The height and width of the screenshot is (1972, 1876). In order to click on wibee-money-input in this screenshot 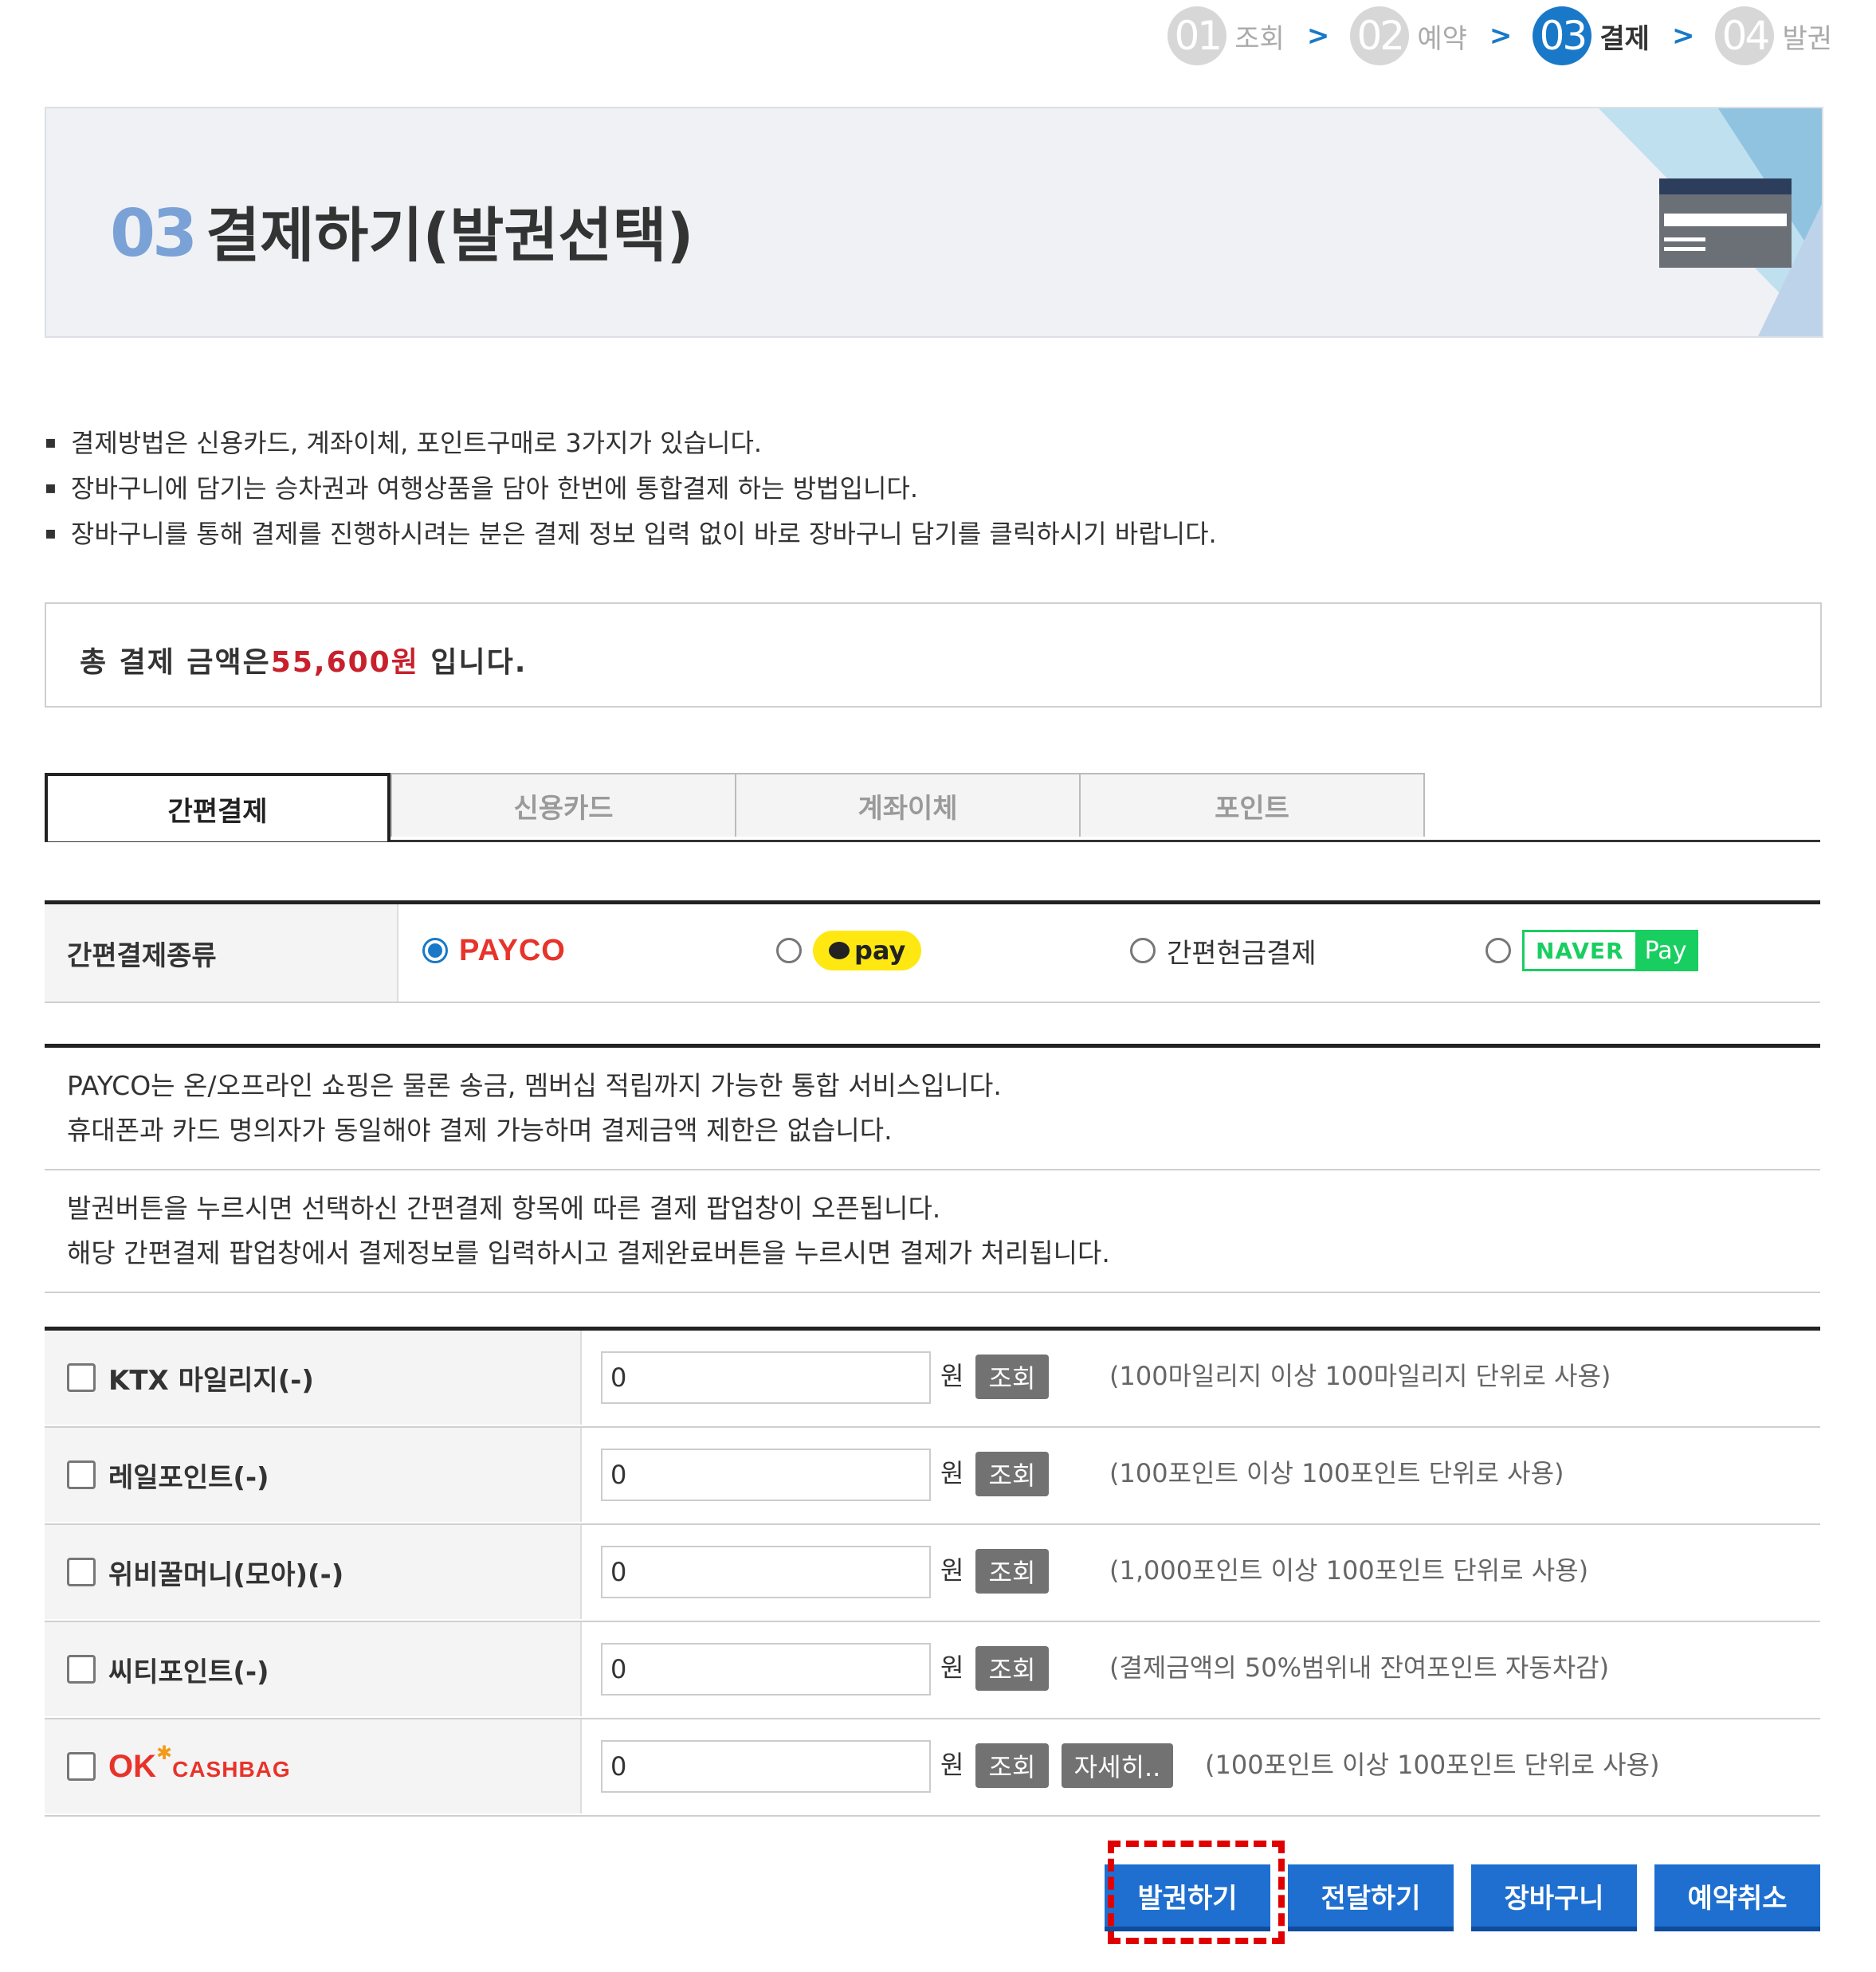, I will do `click(766, 1572)`.